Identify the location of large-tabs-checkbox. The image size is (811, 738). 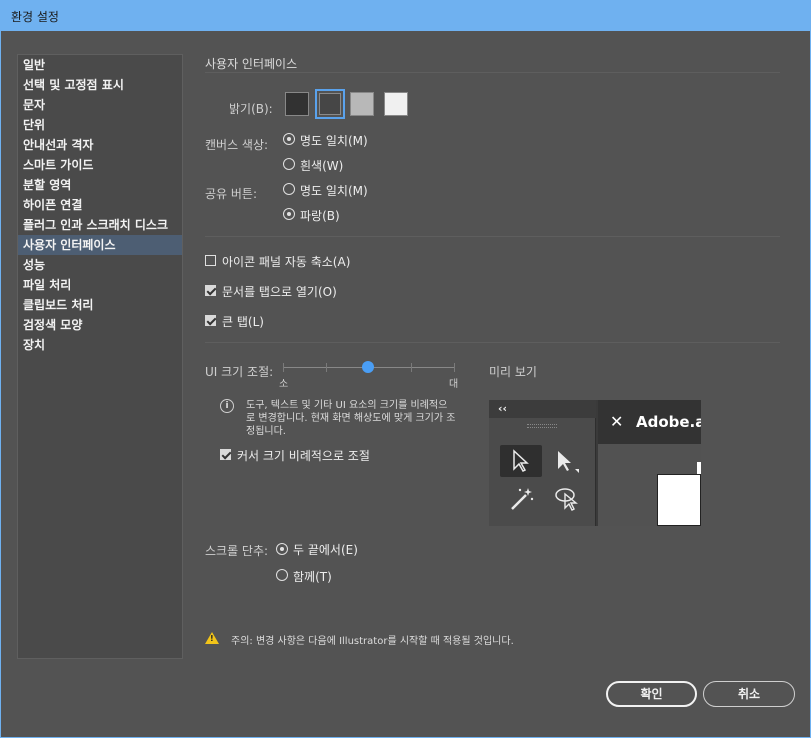
(210, 320).